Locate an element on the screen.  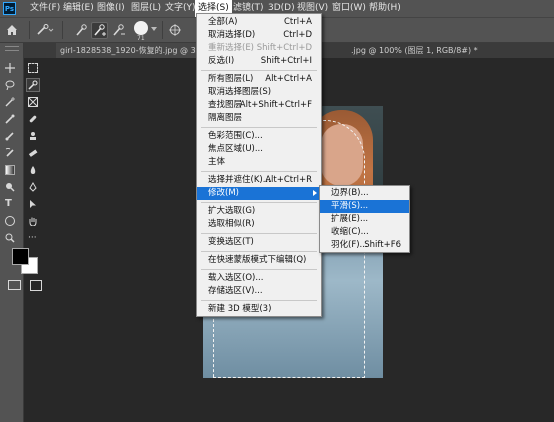
lasso-tool-icon is located at coordinates (10, 85).